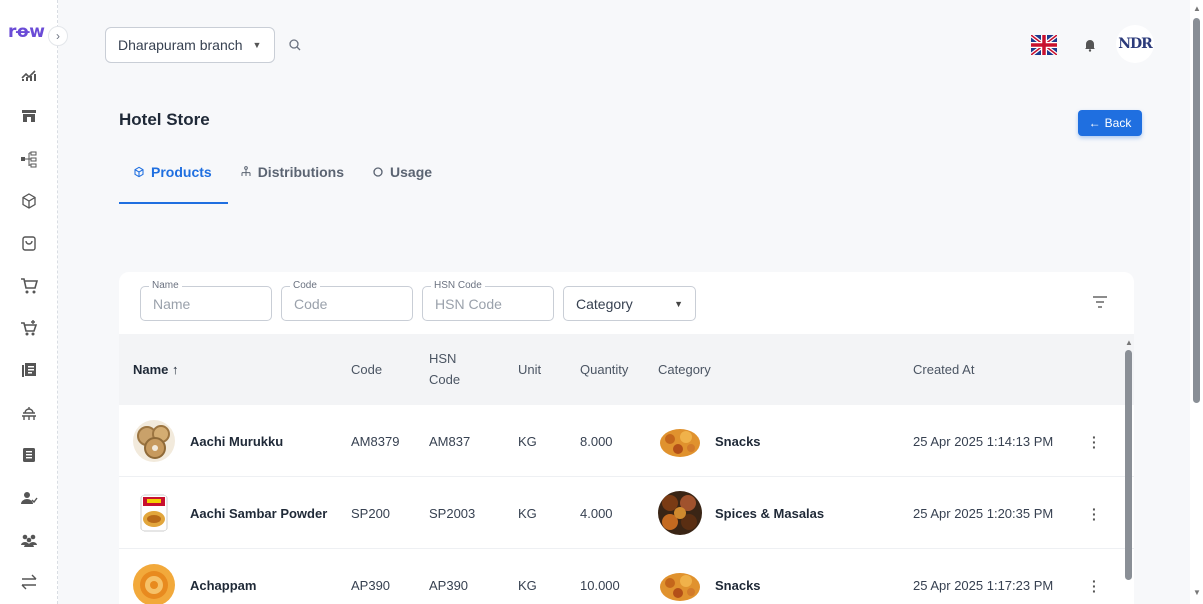  Describe the element at coordinates (26, 32) in the screenshot. I see `app-logo: rꝋw` at that location.